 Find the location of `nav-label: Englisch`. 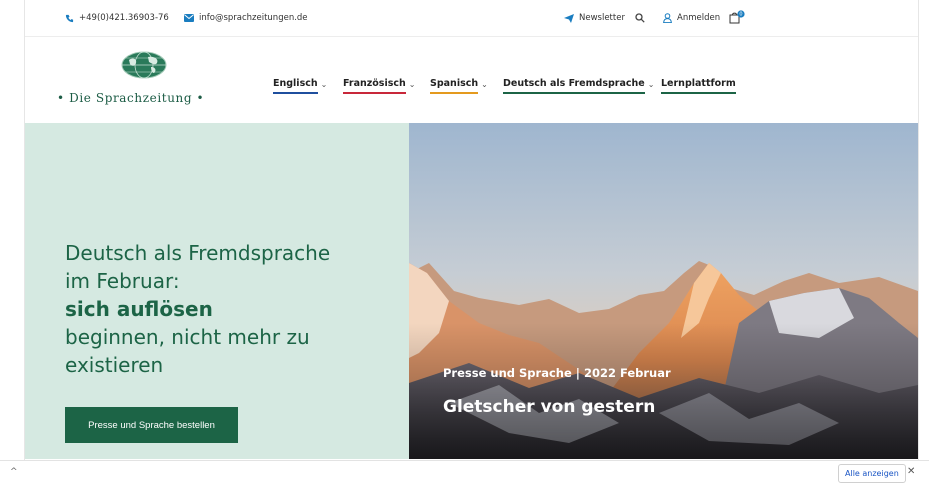

nav-label: Englisch is located at coordinates (295, 83).